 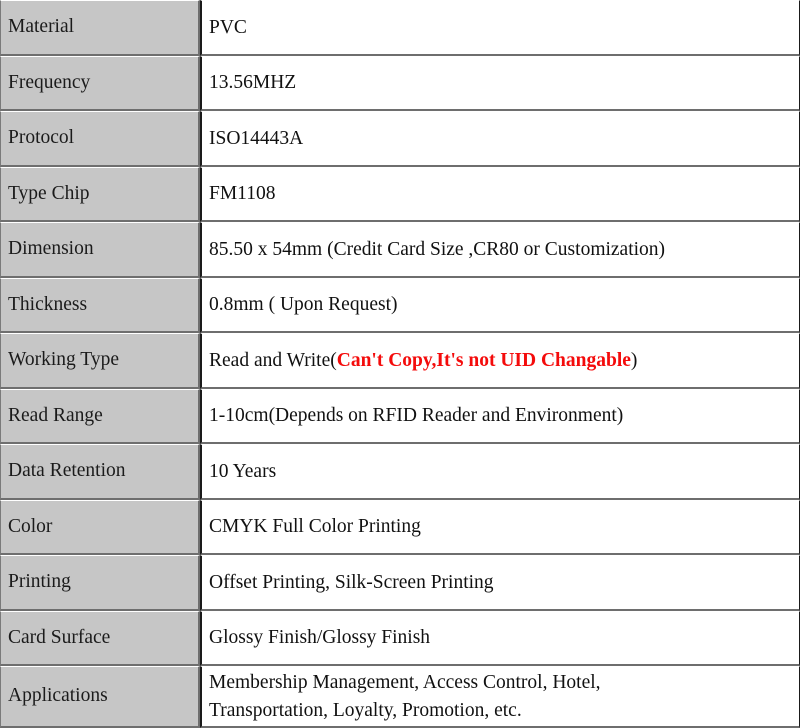 What do you see at coordinates (100, 583) in the screenshot?
I see `spec-label-printing: Printing` at bounding box center [100, 583].